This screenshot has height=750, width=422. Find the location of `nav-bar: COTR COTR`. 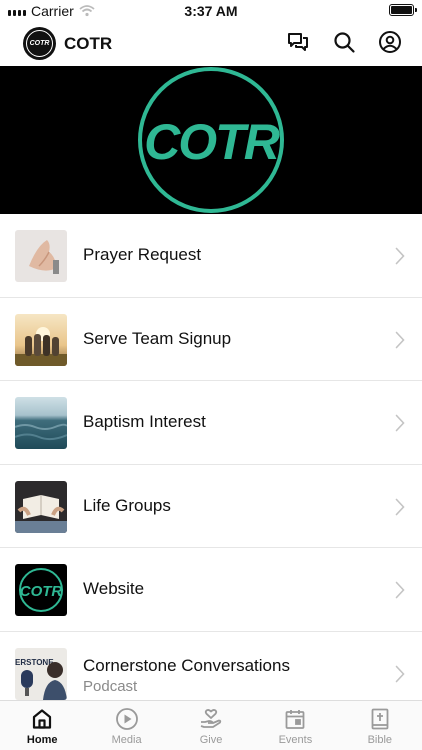

nav-bar: COTR COTR is located at coordinates (211, 44).